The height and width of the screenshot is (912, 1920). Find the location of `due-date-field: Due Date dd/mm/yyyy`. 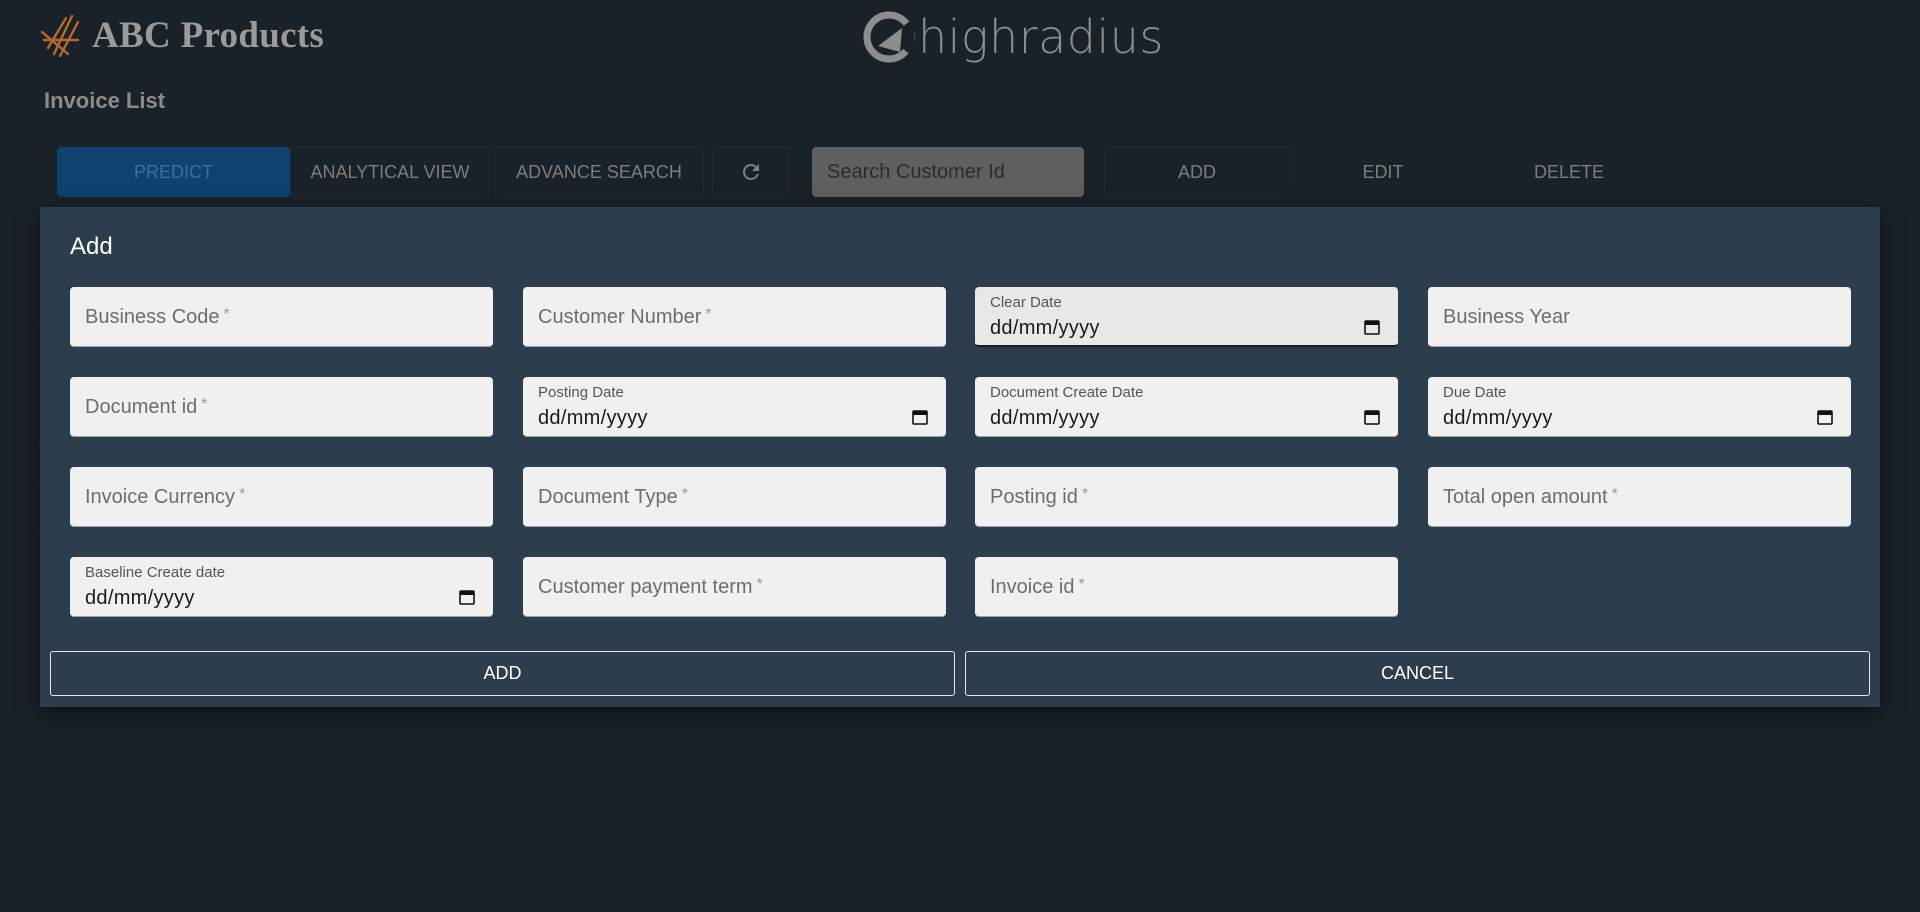

due-date-field: Due Date dd/mm/yyyy is located at coordinates (1639, 407).